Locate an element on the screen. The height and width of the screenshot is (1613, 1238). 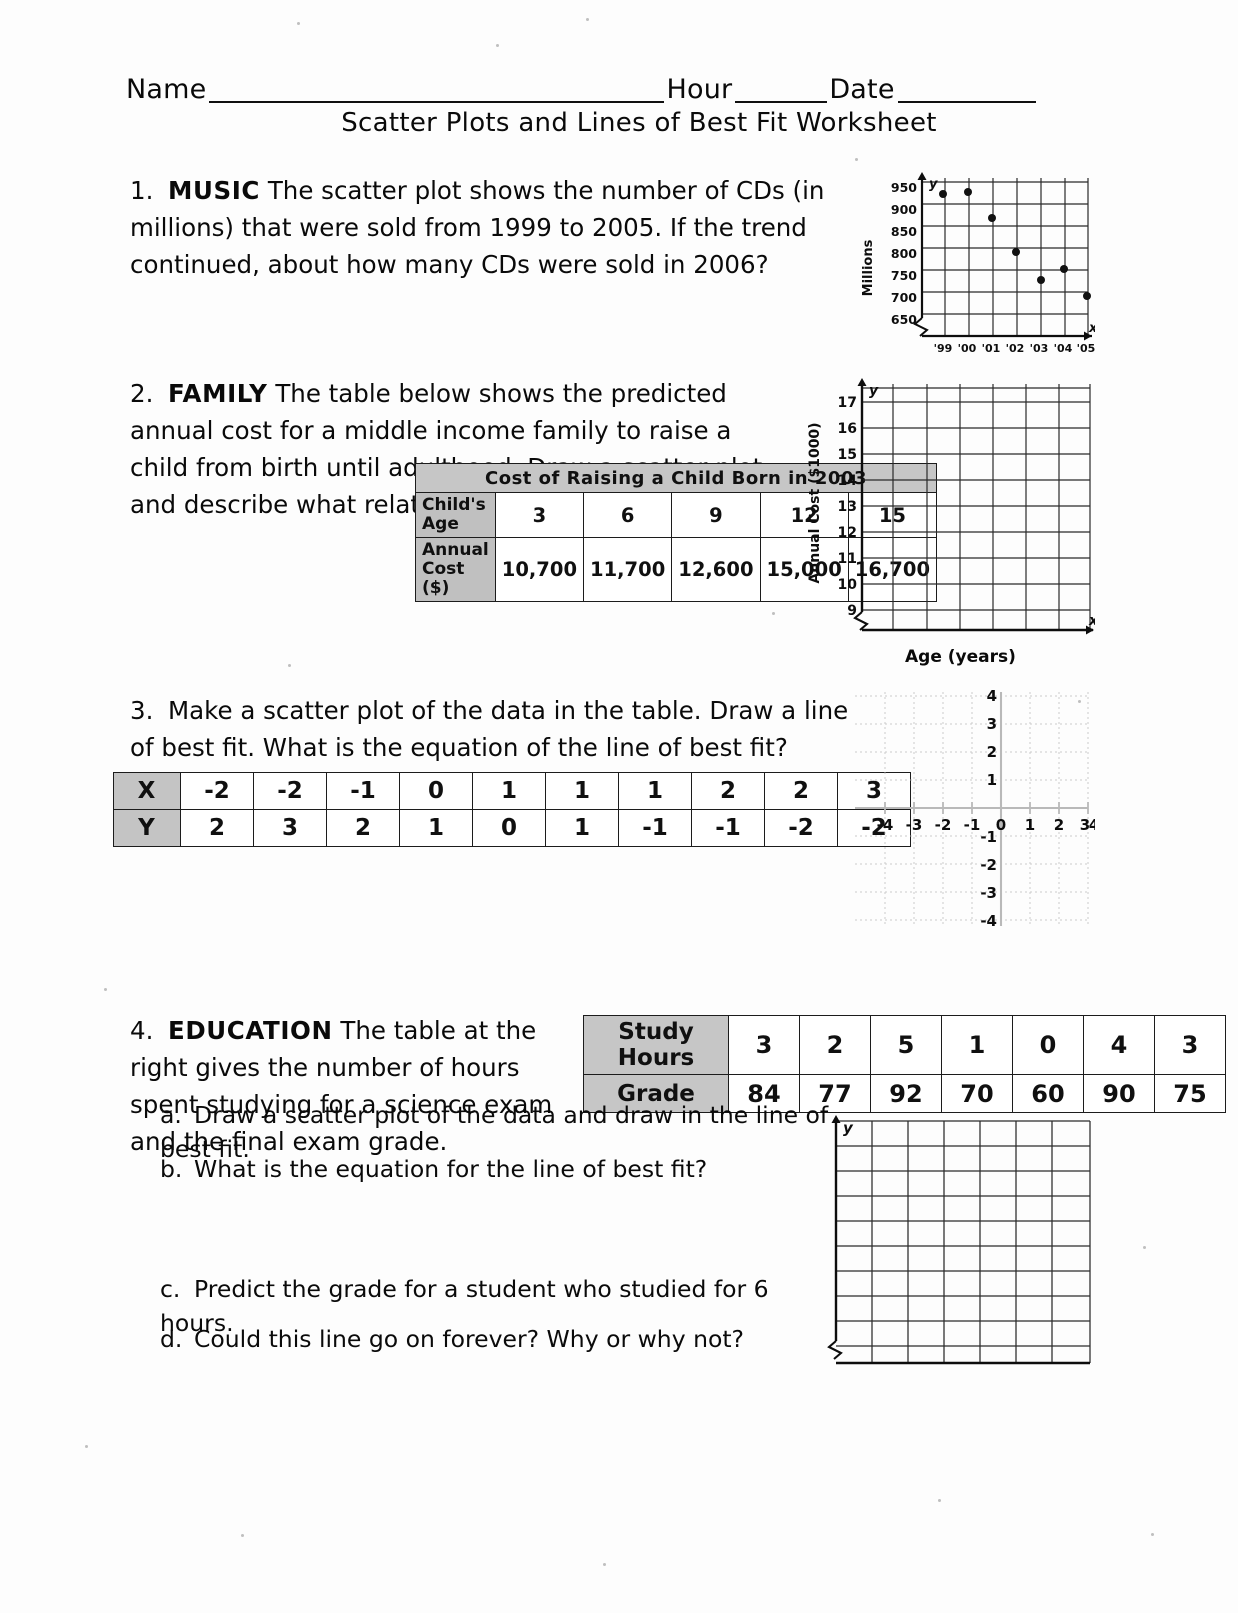
hour-label: Hour is located at coordinates (699, 89).